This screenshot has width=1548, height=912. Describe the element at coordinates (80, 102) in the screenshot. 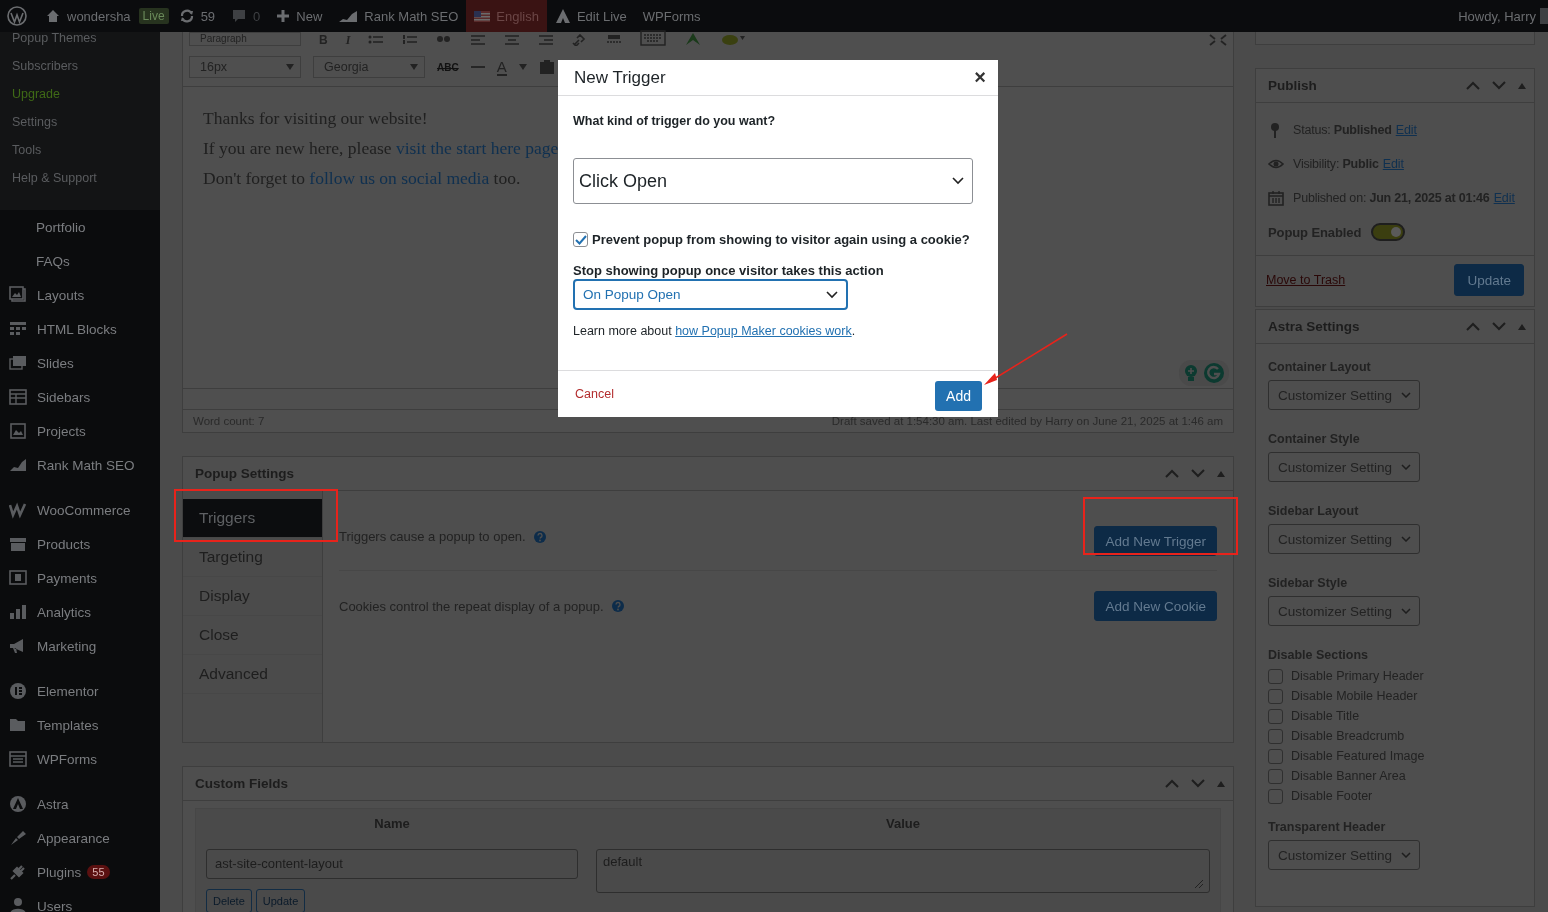

I see `submenu-item: Upgrade` at that location.